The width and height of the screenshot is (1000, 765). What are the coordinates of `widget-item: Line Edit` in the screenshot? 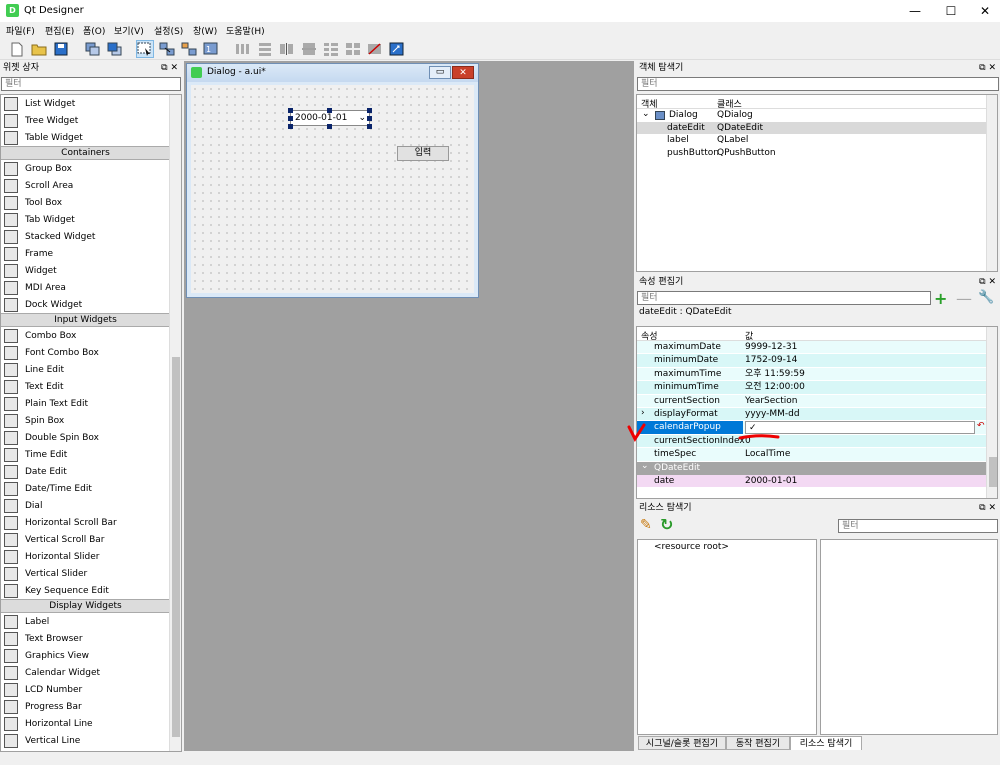 It's located at (85, 369).